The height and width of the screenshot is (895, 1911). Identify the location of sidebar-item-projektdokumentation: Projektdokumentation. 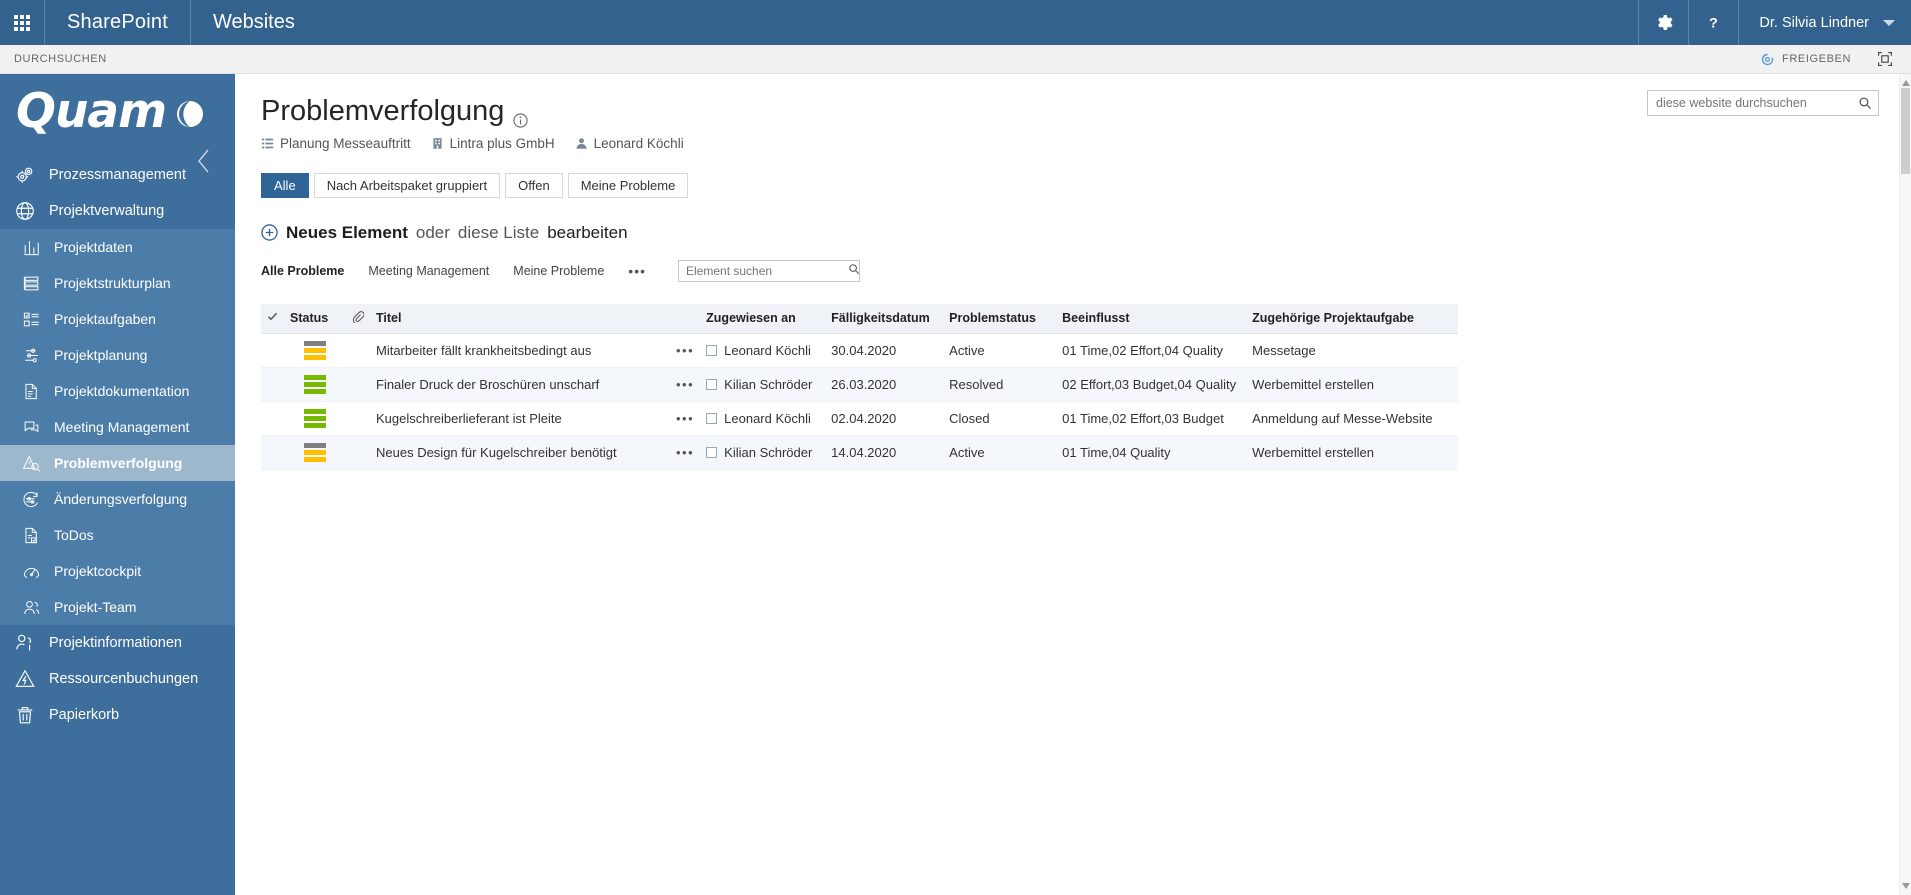
(117, 391).